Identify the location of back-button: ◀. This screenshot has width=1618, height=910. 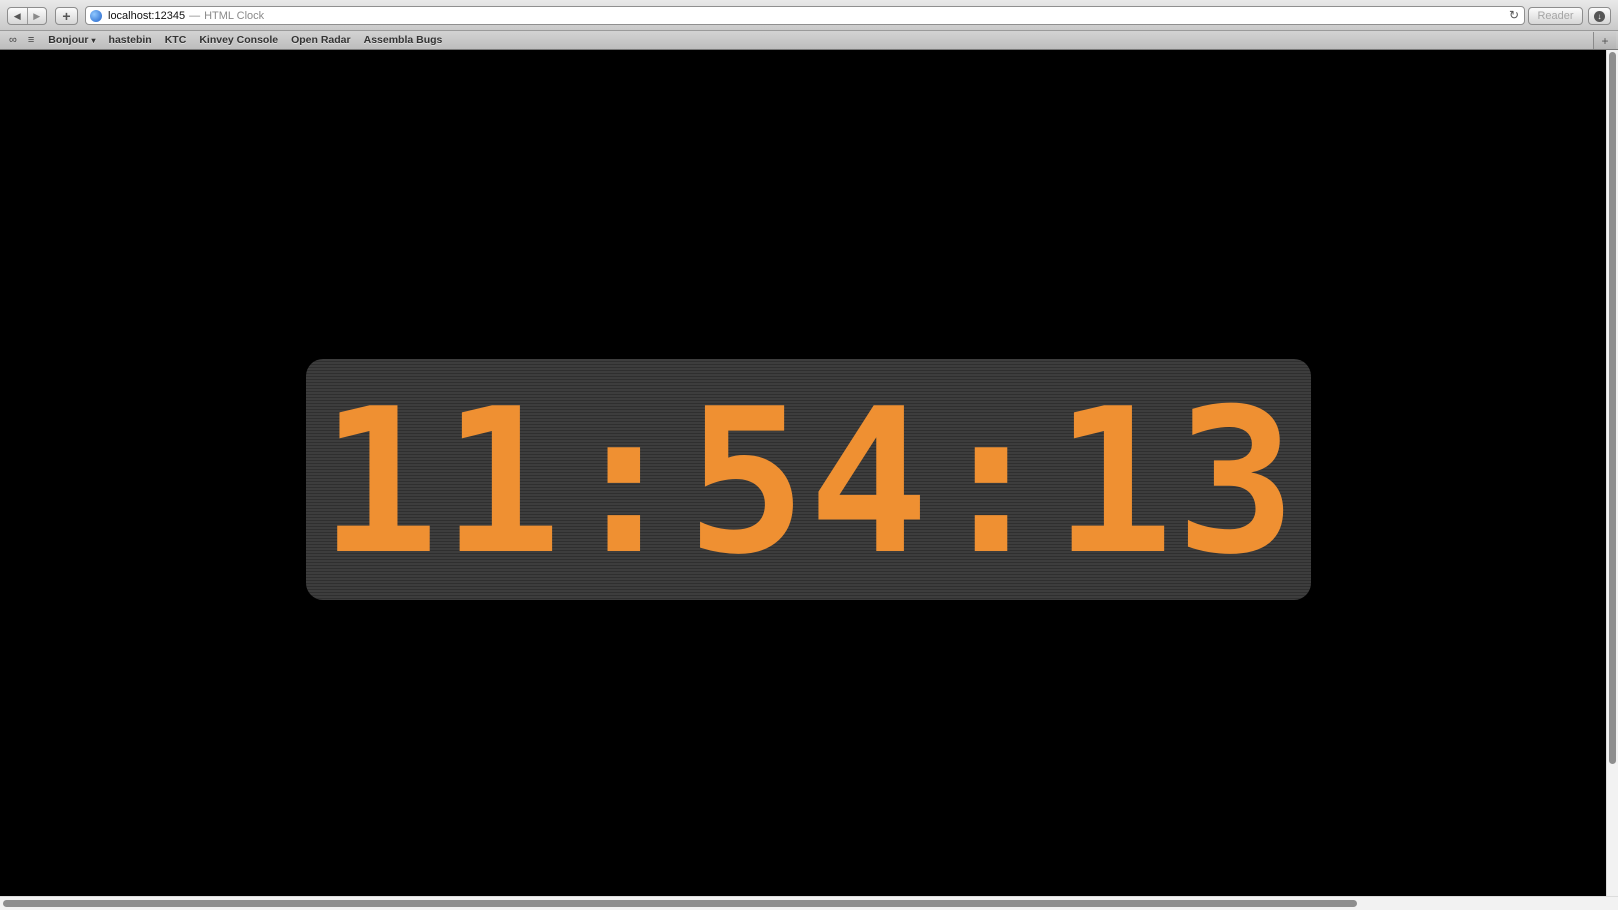
(18, 16).